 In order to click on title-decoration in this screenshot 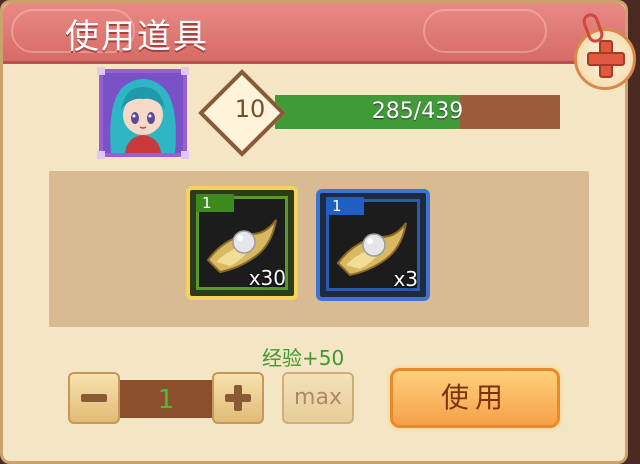, I will do `click(485, 31)`.